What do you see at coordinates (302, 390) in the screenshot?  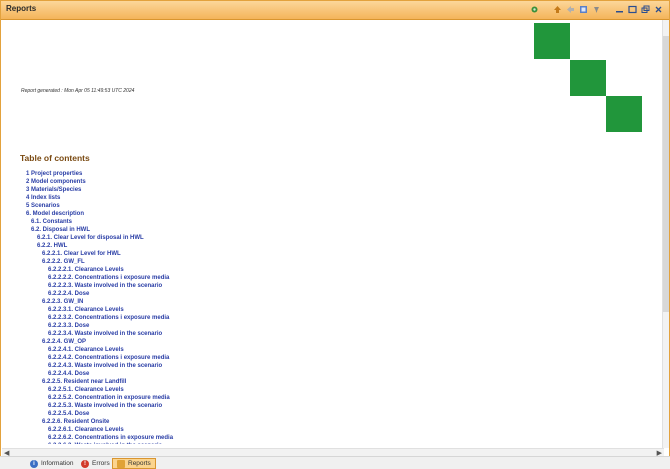 I see `toc-link: 6.2.2.5.1. Clearance Levels` at bounding box center [302, 390].